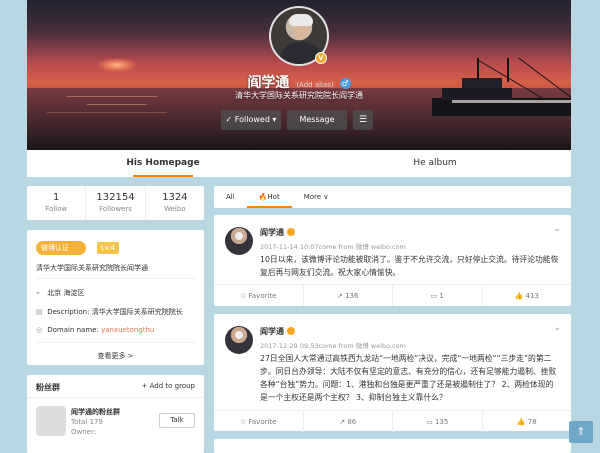 The image size is (600, 453). What do you see at coordinates (56, 197) in the screenshot?
I see `stat-value: 1` at bounding box center [56, 197].